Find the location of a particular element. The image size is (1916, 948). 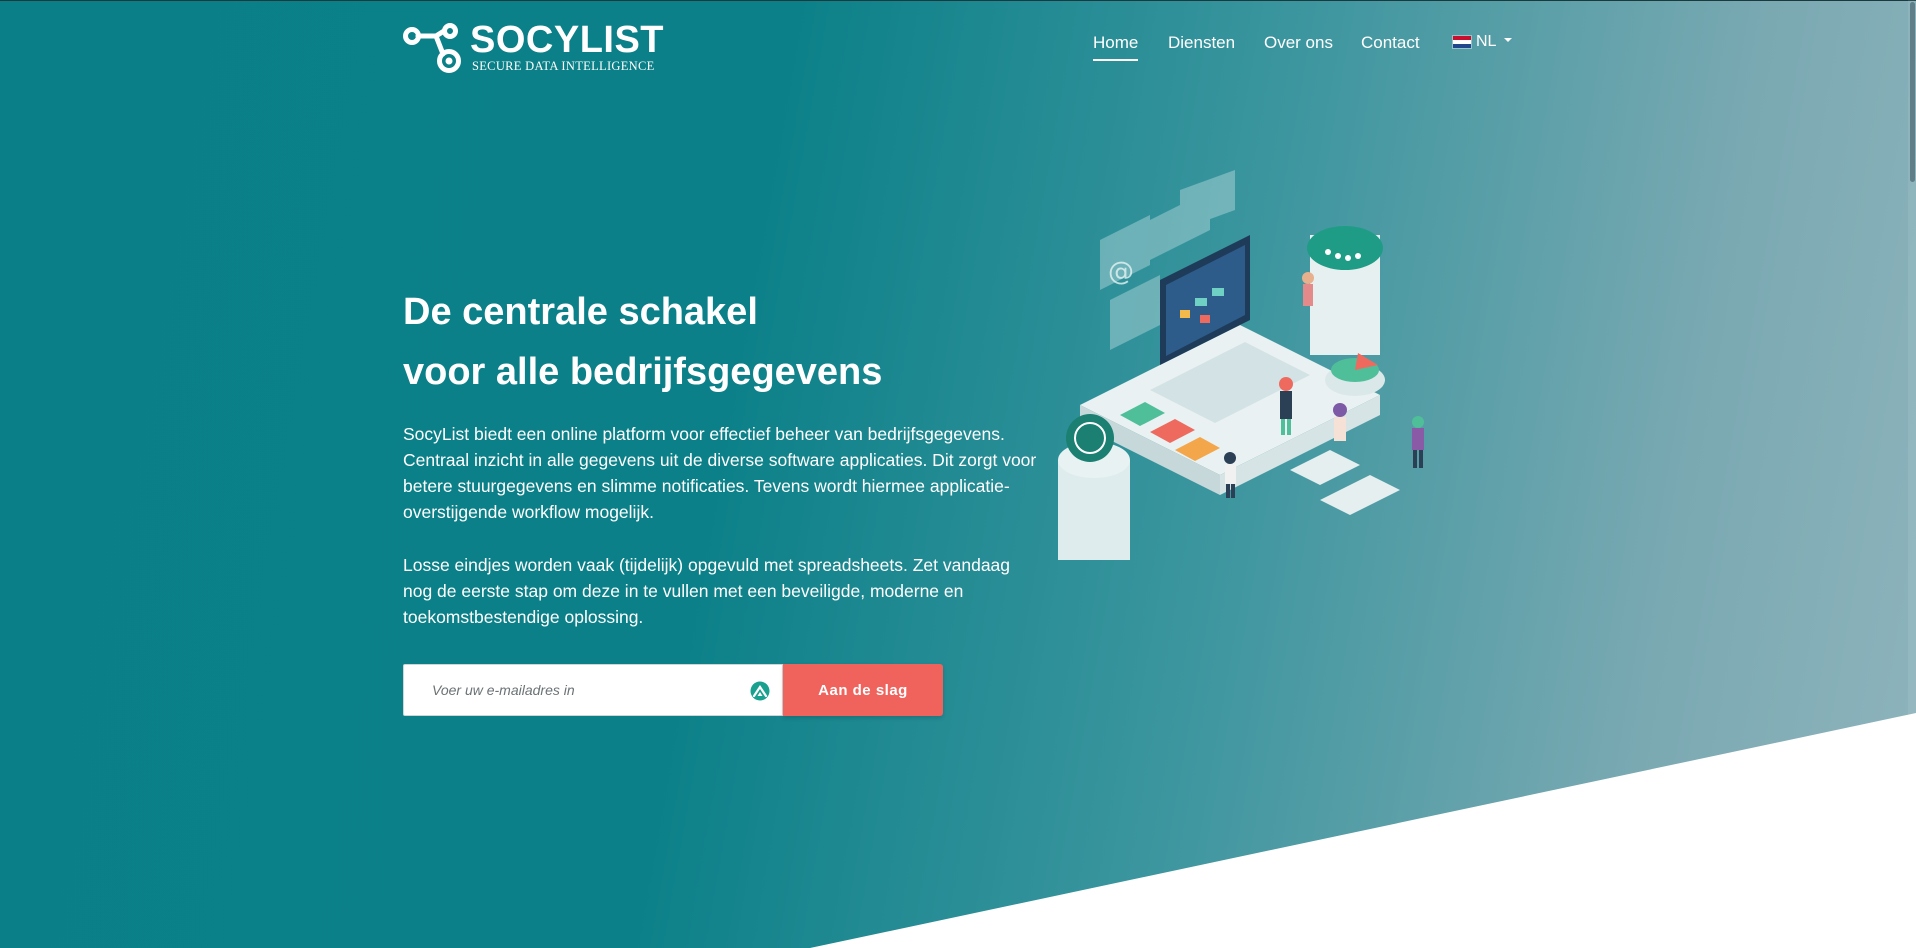

headline-line-1: De centrale schakel is located at coordinates (580, 312).